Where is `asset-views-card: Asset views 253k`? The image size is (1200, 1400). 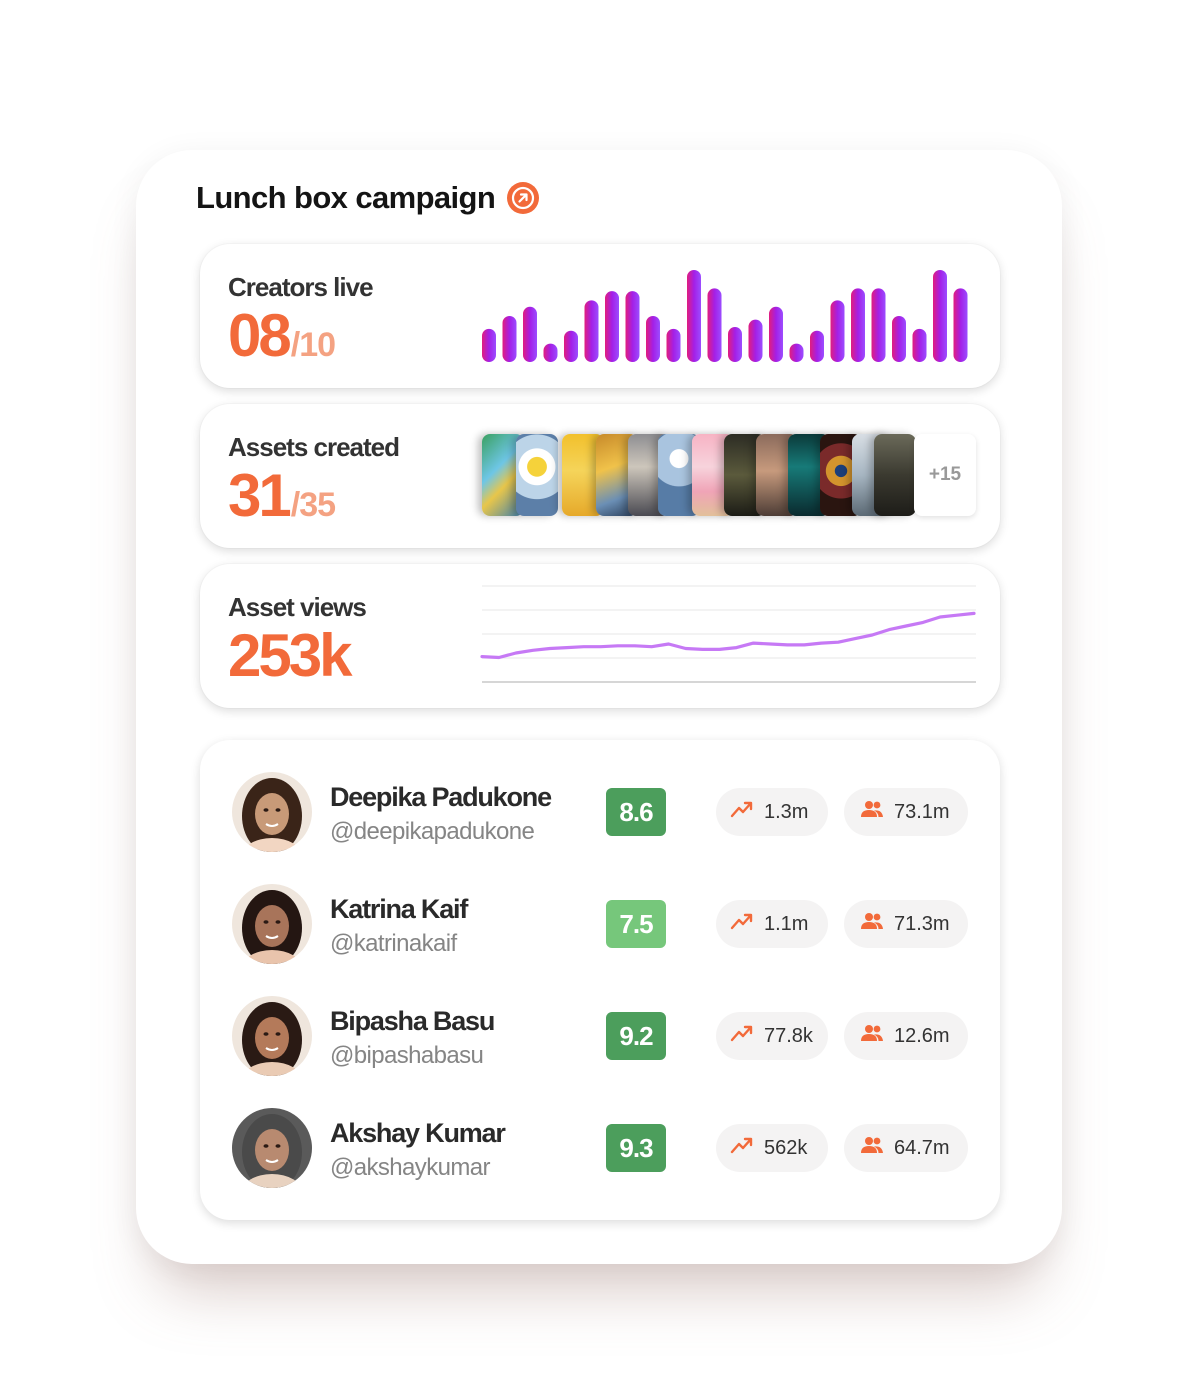
asset-views-card: Asset views 253k is located at coordinates (600, 636).